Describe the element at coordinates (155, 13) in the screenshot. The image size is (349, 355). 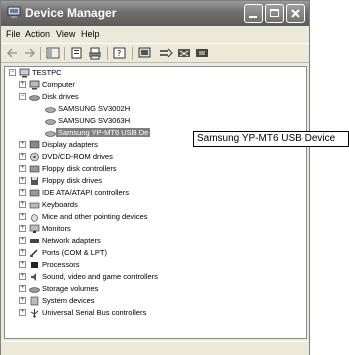
I see `title-bar: Device Manager` at that location.